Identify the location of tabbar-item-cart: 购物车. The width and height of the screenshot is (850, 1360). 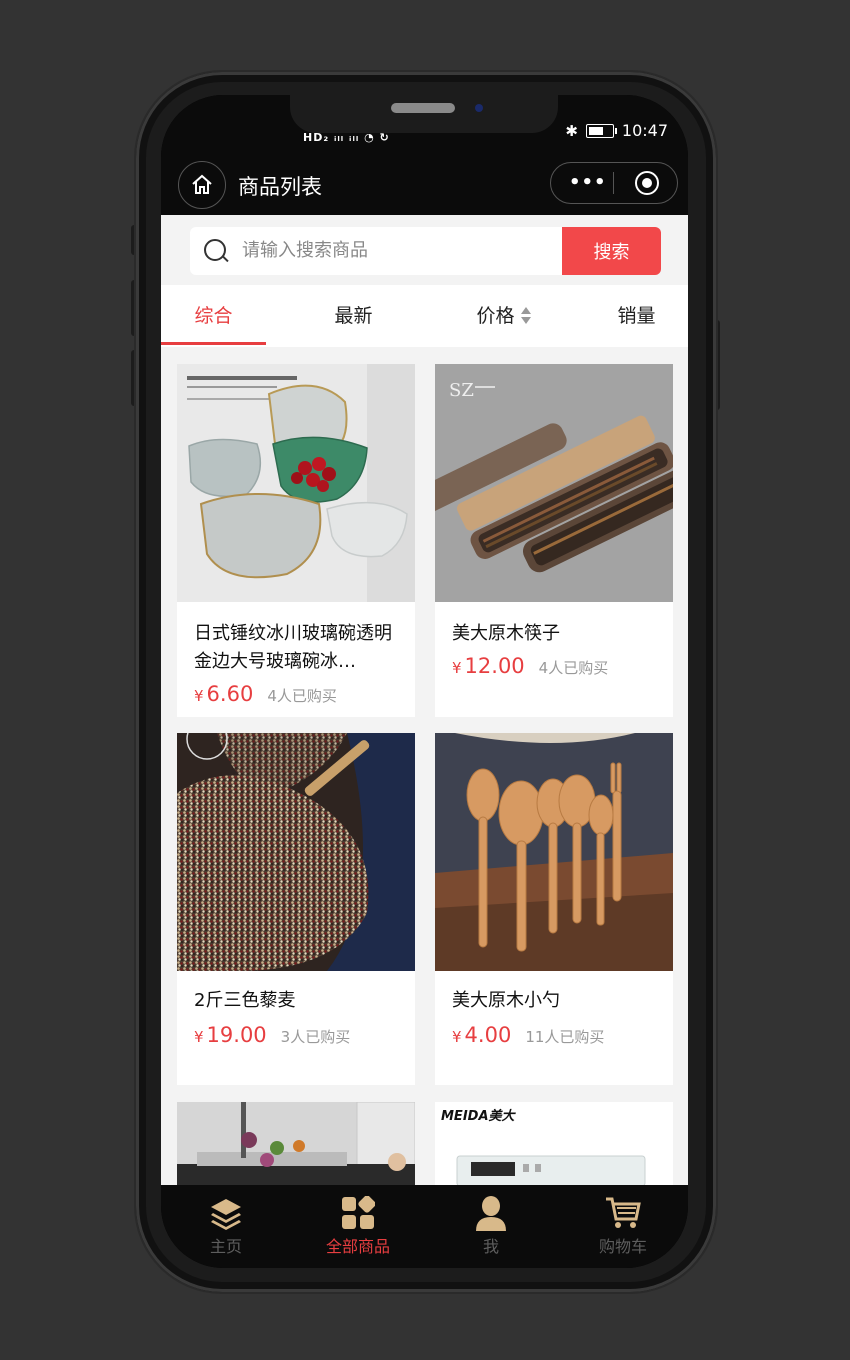
(623, 1226).